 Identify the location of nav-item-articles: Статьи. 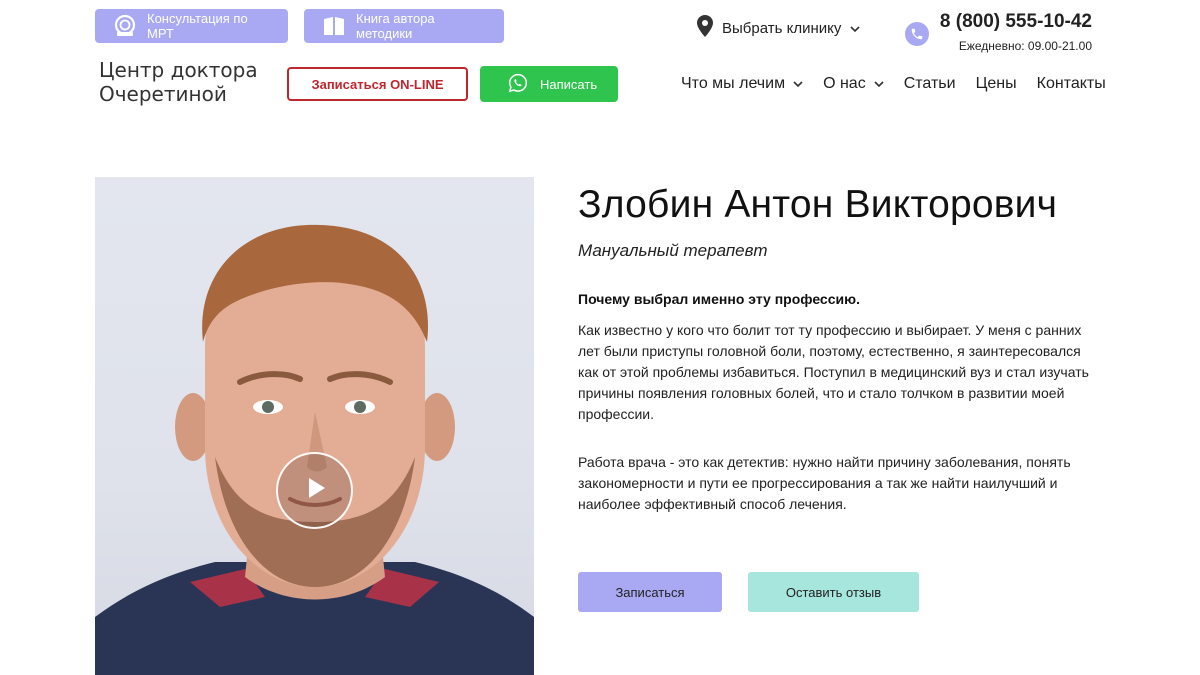
(930, 84).